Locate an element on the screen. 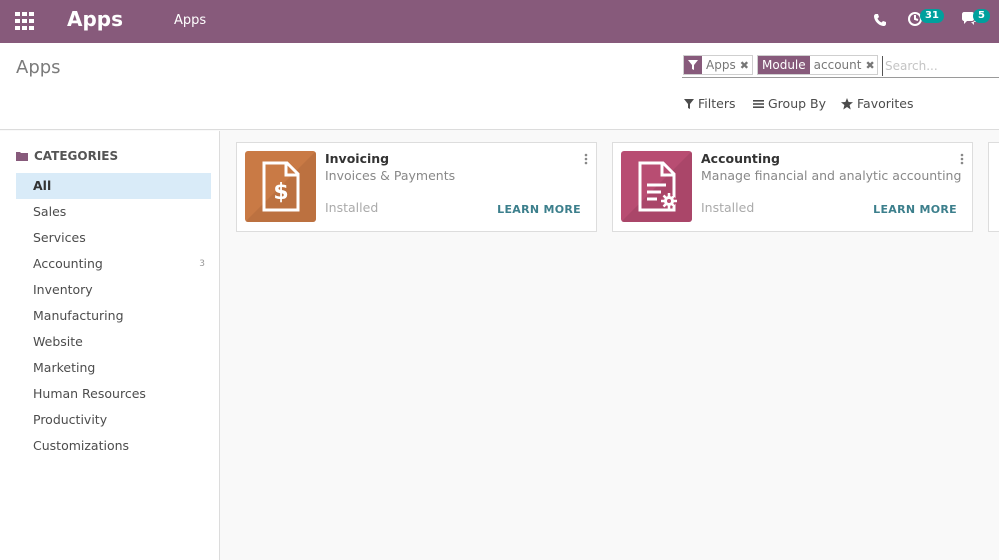  phone-icon is located at coordinates (881, 20).